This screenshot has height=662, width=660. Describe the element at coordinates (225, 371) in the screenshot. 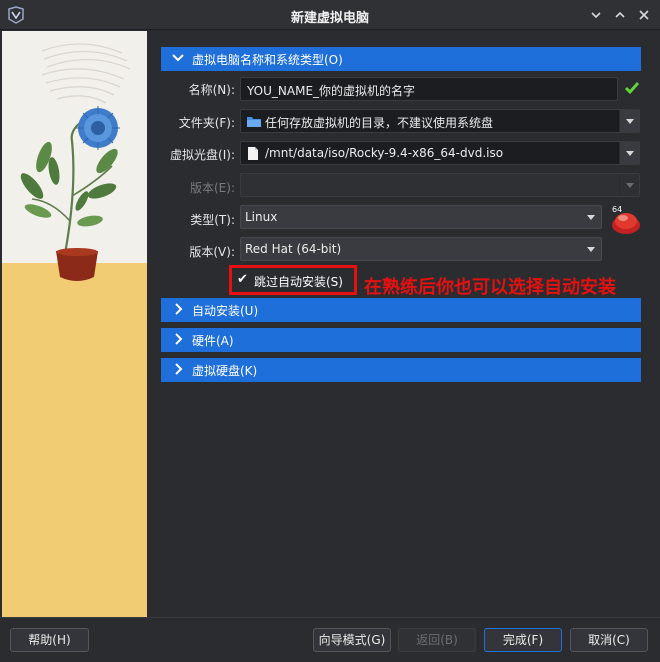

I see `section-label: 虚拟硬盘(K)` at that location.